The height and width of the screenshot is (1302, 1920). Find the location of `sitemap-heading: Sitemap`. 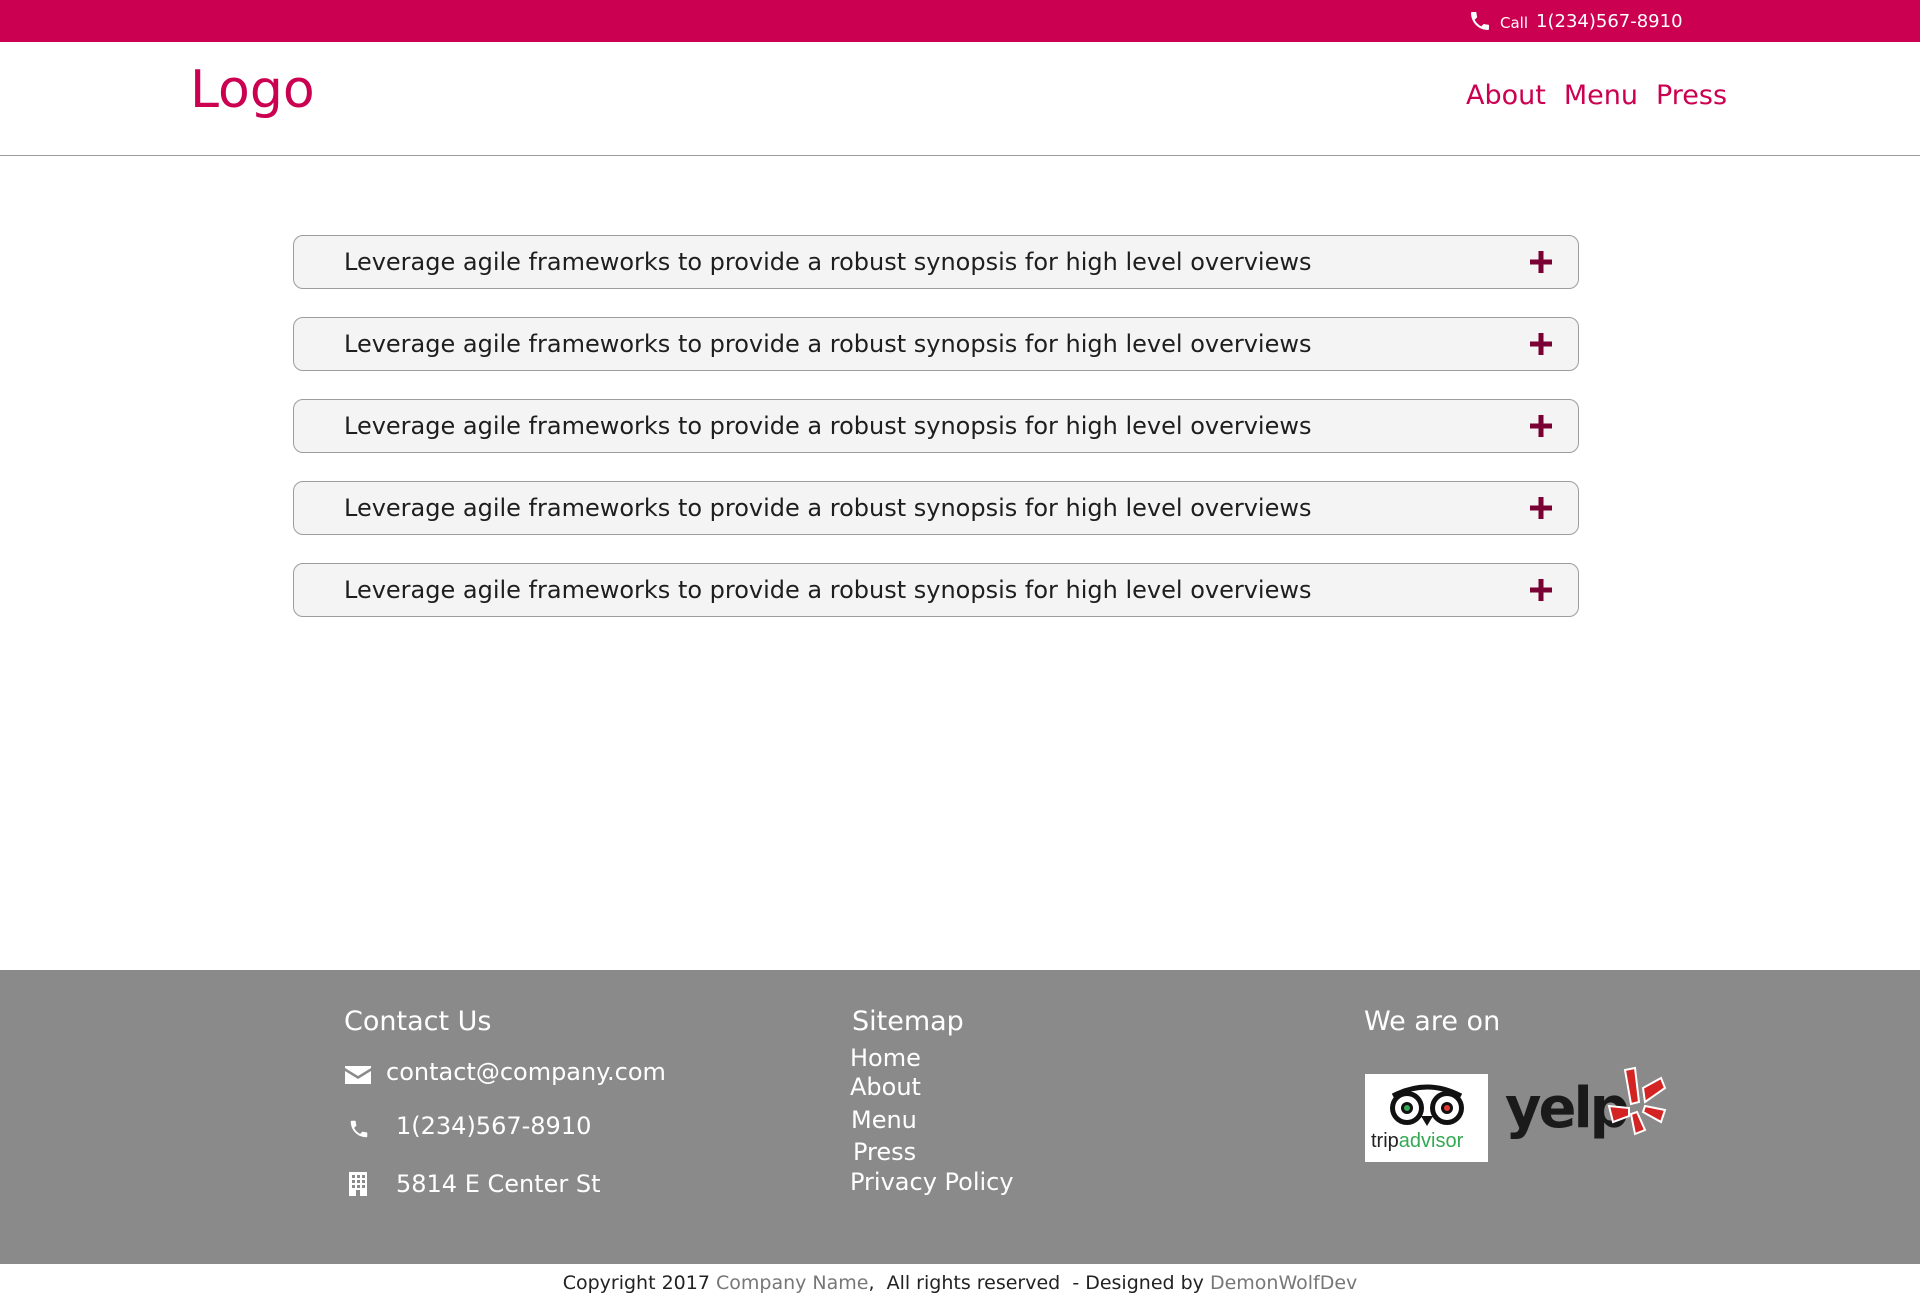

sitemap-heading: Sitemap is located at coordinates (908, 1021).